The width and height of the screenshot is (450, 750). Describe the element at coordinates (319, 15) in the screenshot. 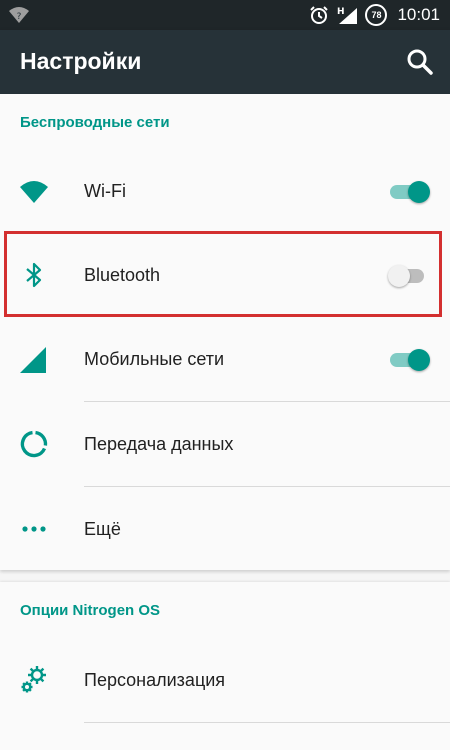

I see `alarm-clock-icon` at that location.